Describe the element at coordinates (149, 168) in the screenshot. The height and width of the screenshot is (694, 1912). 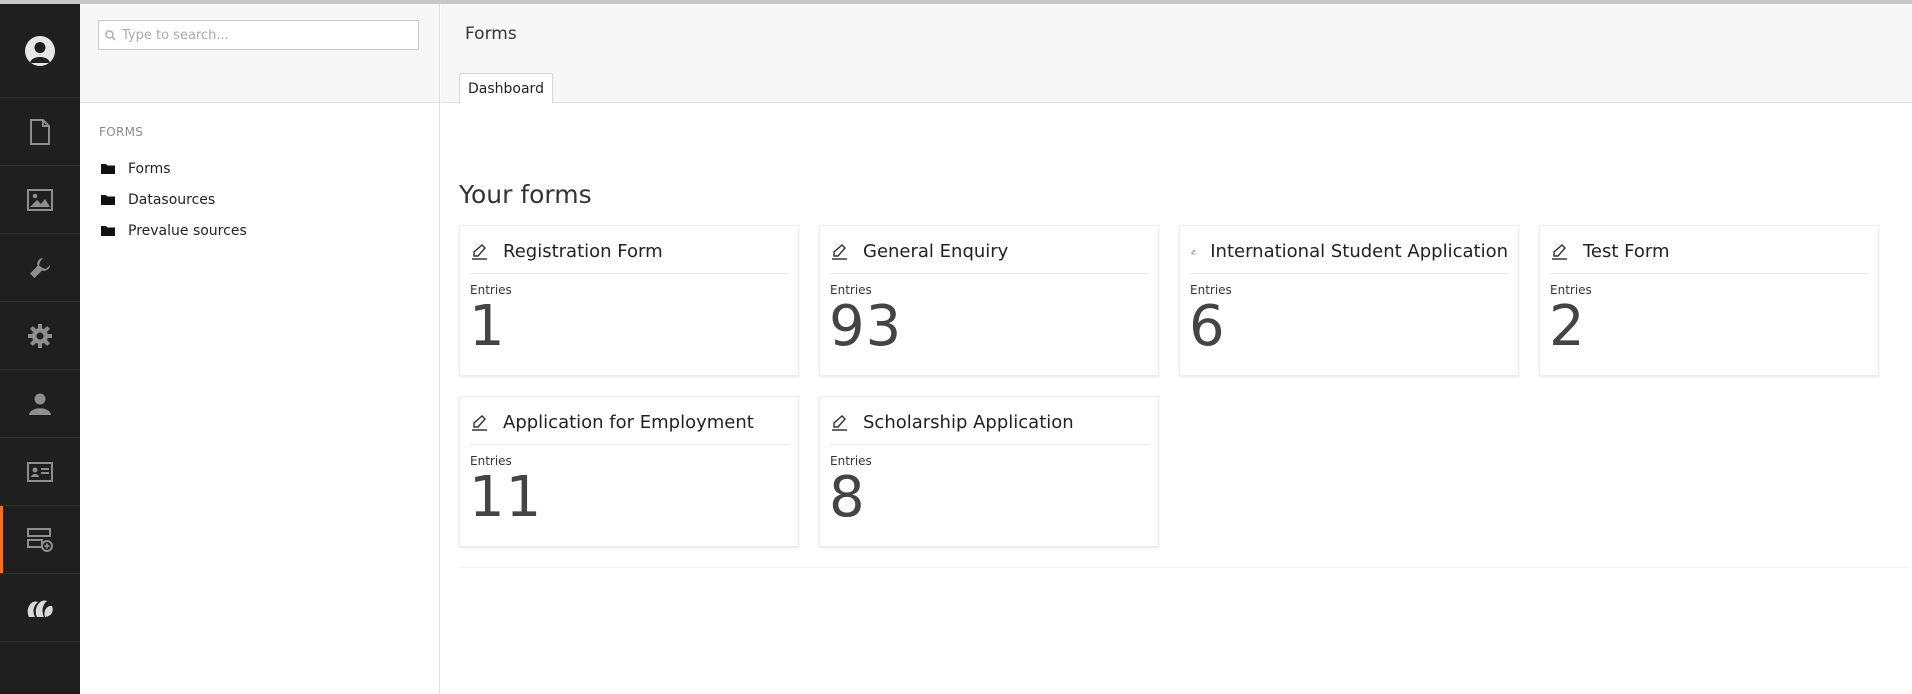
I see `tree-item-label: Forms` at that location.